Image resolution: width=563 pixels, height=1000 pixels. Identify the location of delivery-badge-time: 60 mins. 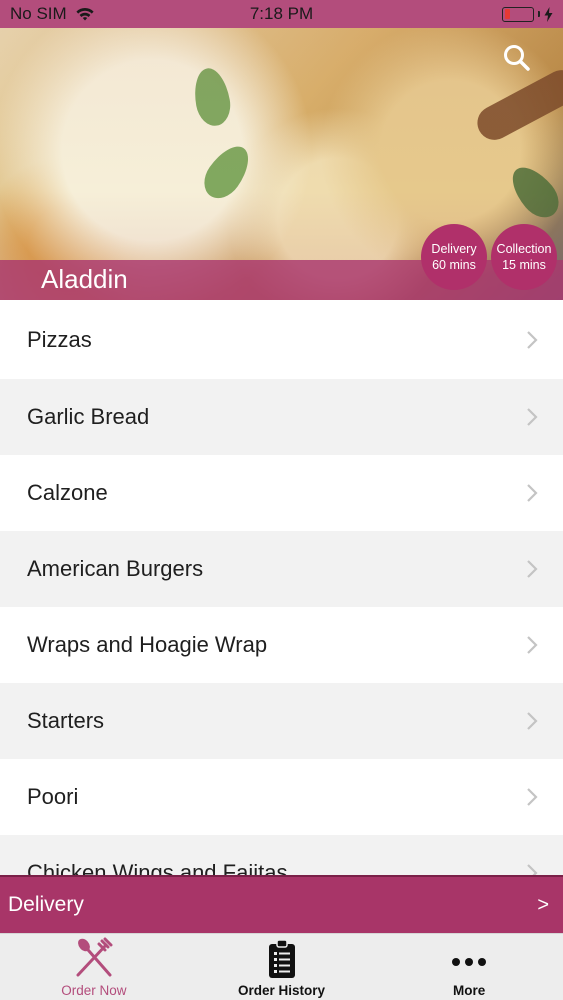
(454, 265).